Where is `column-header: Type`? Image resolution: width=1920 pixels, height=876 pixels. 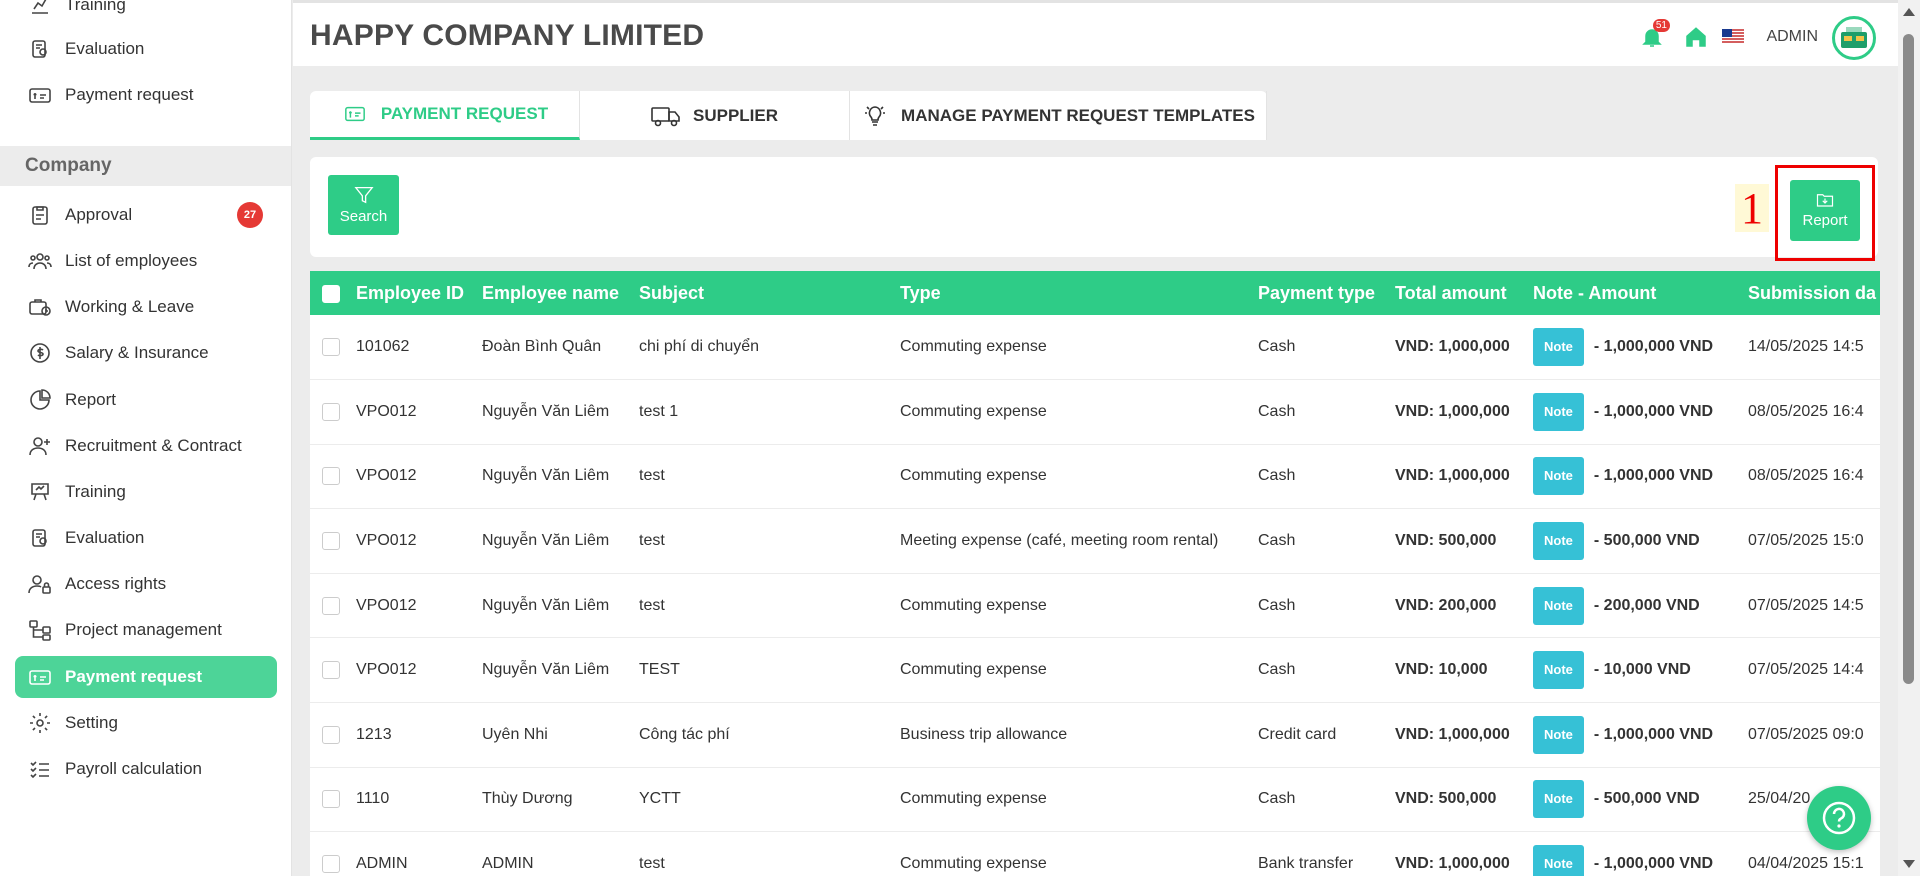
column-header: Type is located at coordinates (1073, 293).